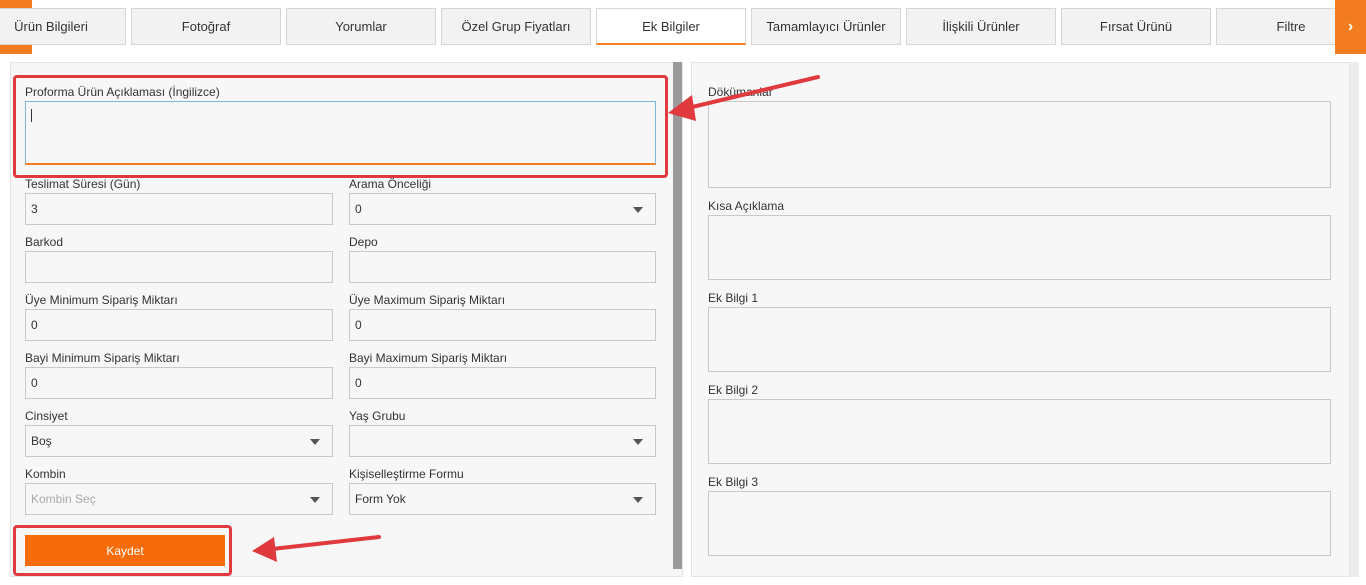  I want to click on annotation-arrow-save, so click(316, 548).